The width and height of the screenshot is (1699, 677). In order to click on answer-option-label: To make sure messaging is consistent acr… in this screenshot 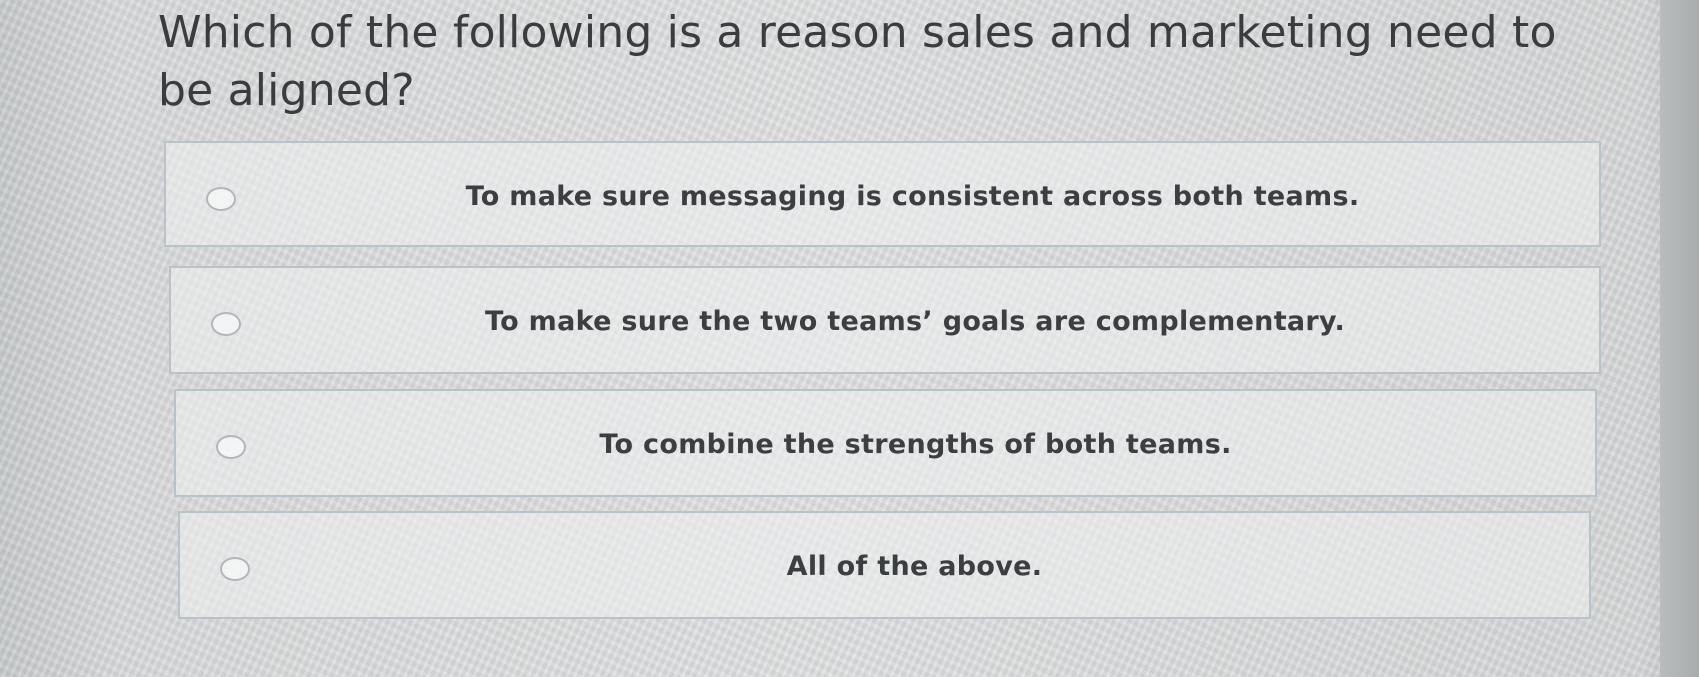, I will do `click(912, 196)`.